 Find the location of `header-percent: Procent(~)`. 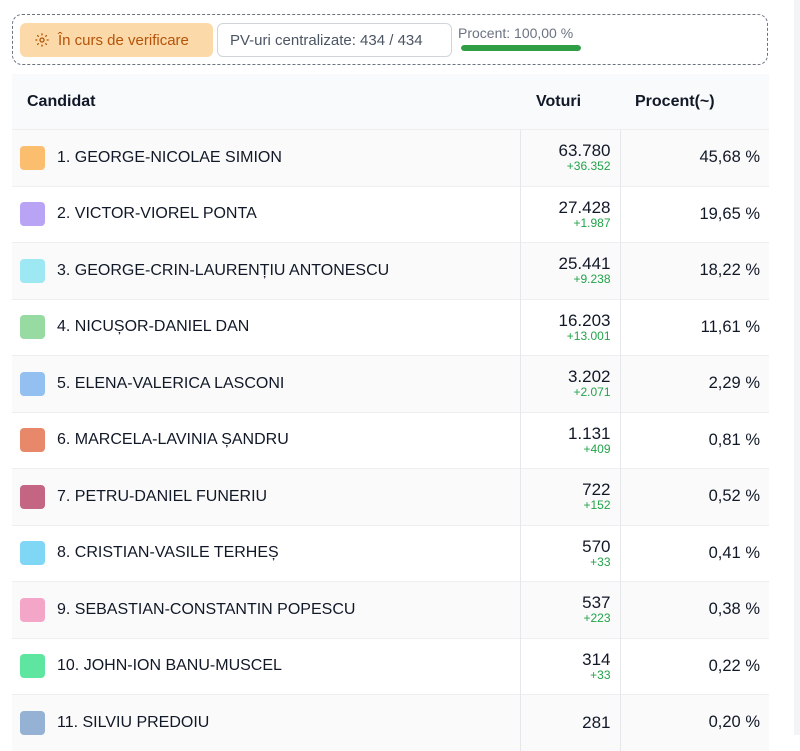

header-percent: Procent(~) is located at coordinates (694, 102).